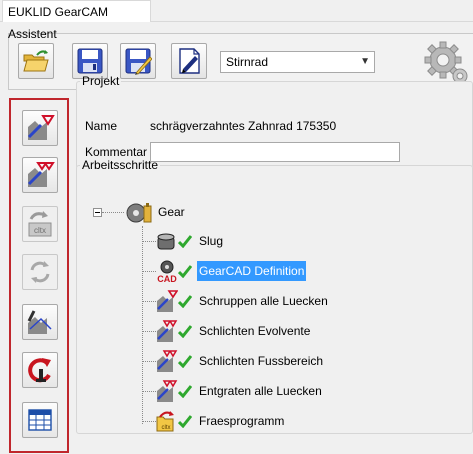 Image resolution: width=473 pixels, height=454 pixels. I want to click on refresh-button, so click(40, 272).